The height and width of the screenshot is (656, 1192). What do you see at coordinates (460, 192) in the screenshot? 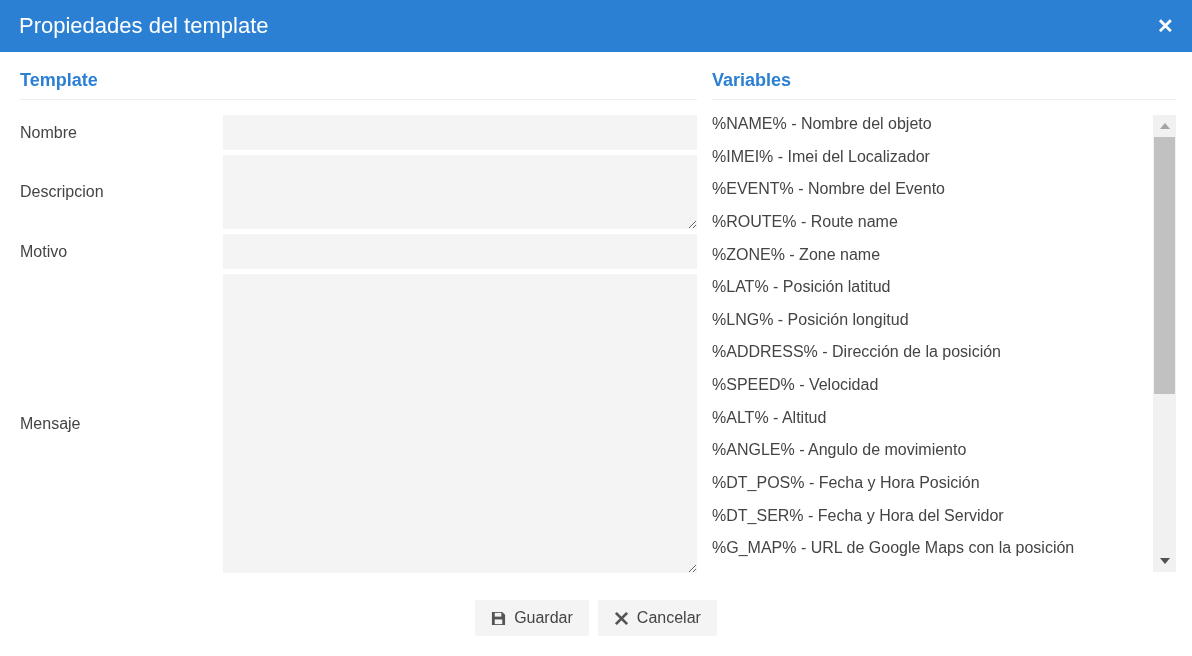
I see `text-area-field` at bounding box center [460, 192].